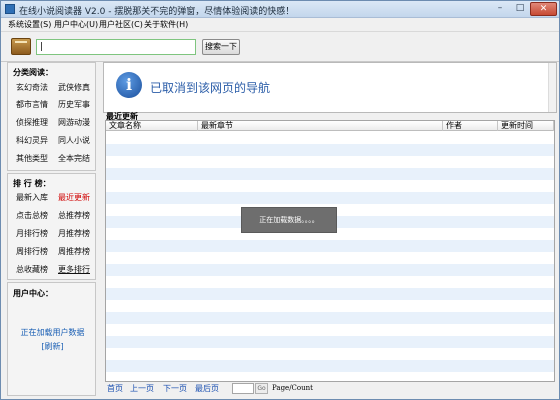  Describe the element at coordinates (74, 122) in the screenshot. I see `category-link: 网游动漫` at that location.